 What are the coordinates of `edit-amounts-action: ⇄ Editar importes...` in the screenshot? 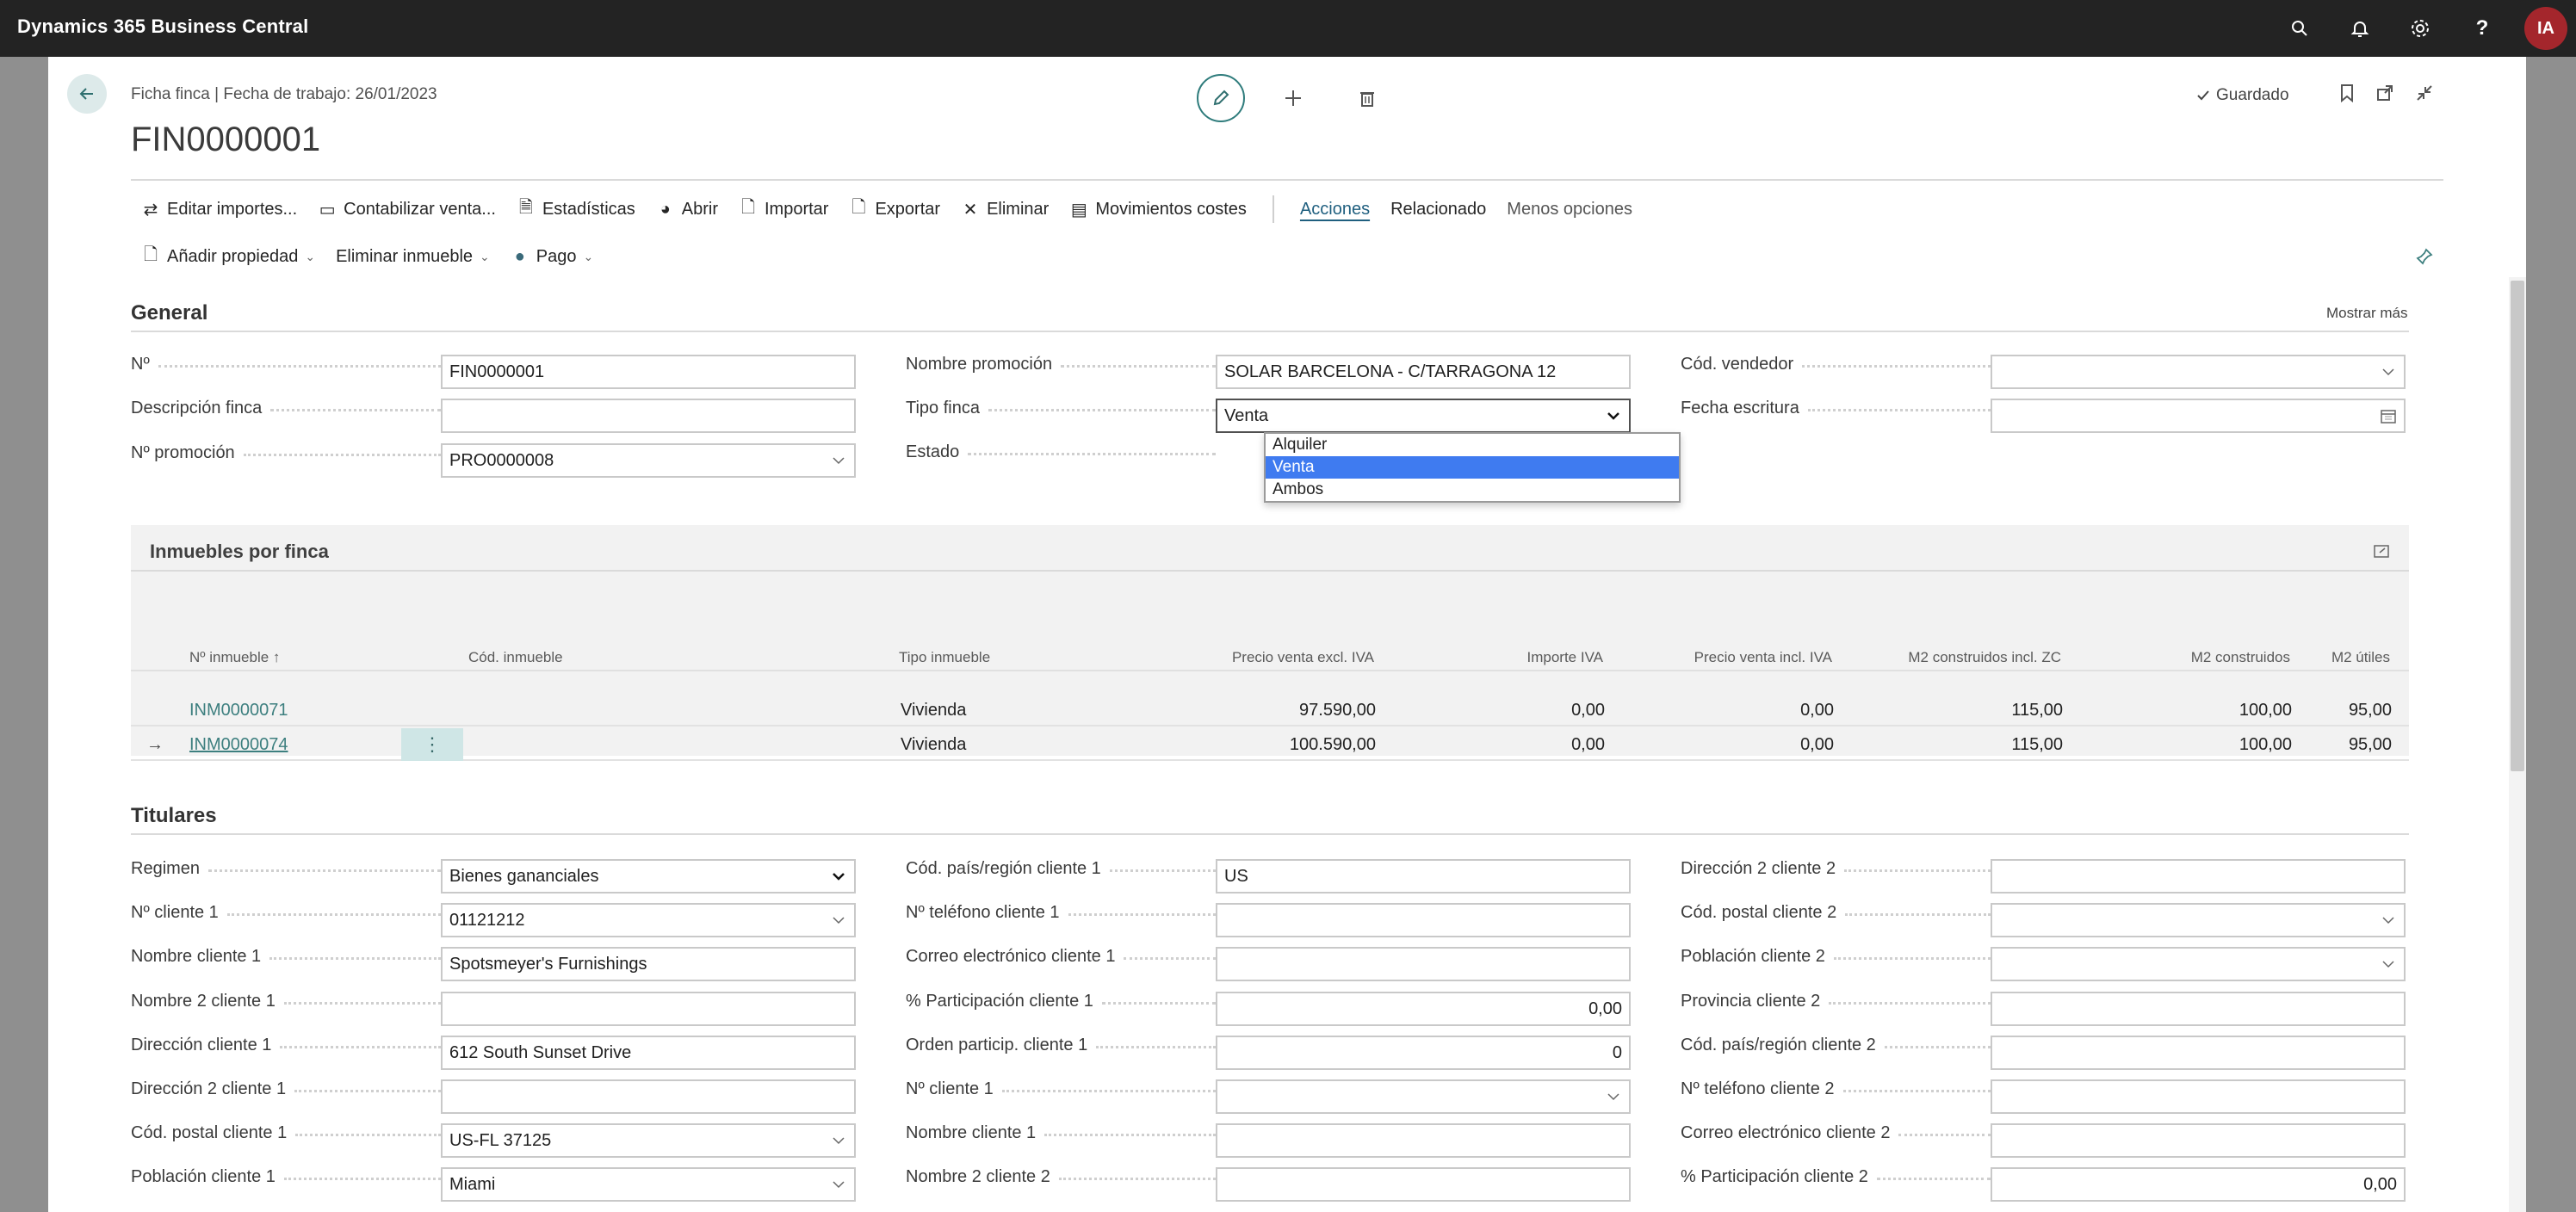 It's located at (219, 210).